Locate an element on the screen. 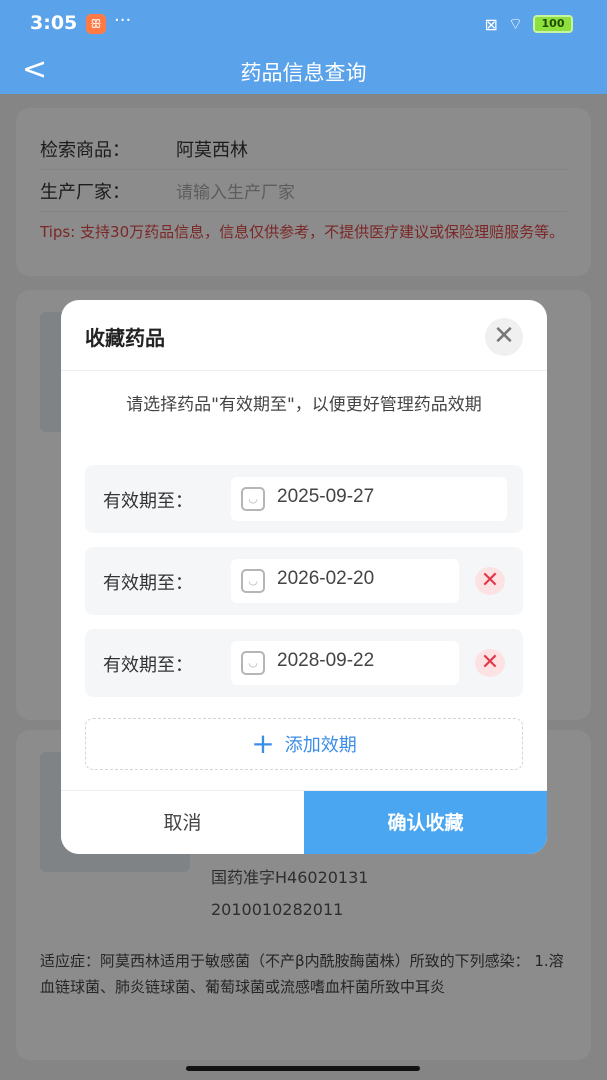 This screenshot has height=1080, width=607. nav-bar: < 药品信息查询 is located at coordinates (303, 72).